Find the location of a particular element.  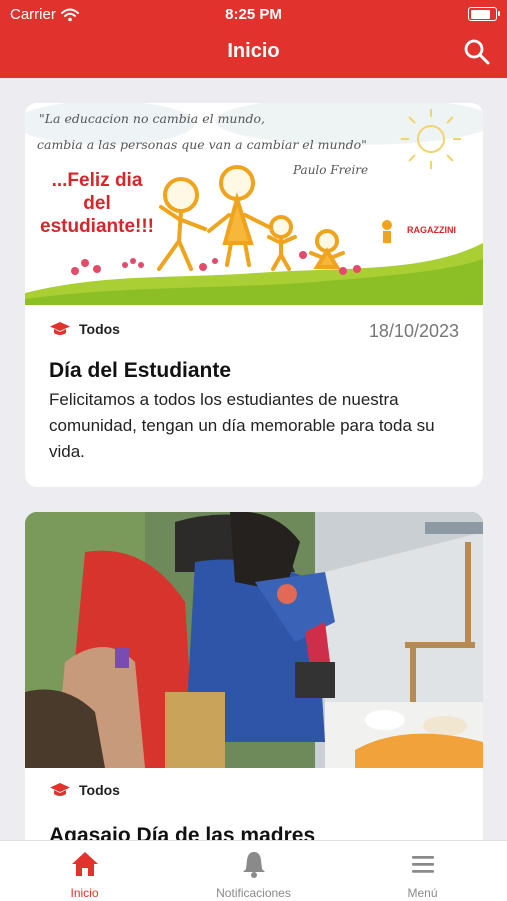

banner-headline: ...Feliz dia del estudiante!!! is located at coordinates (97, 203).